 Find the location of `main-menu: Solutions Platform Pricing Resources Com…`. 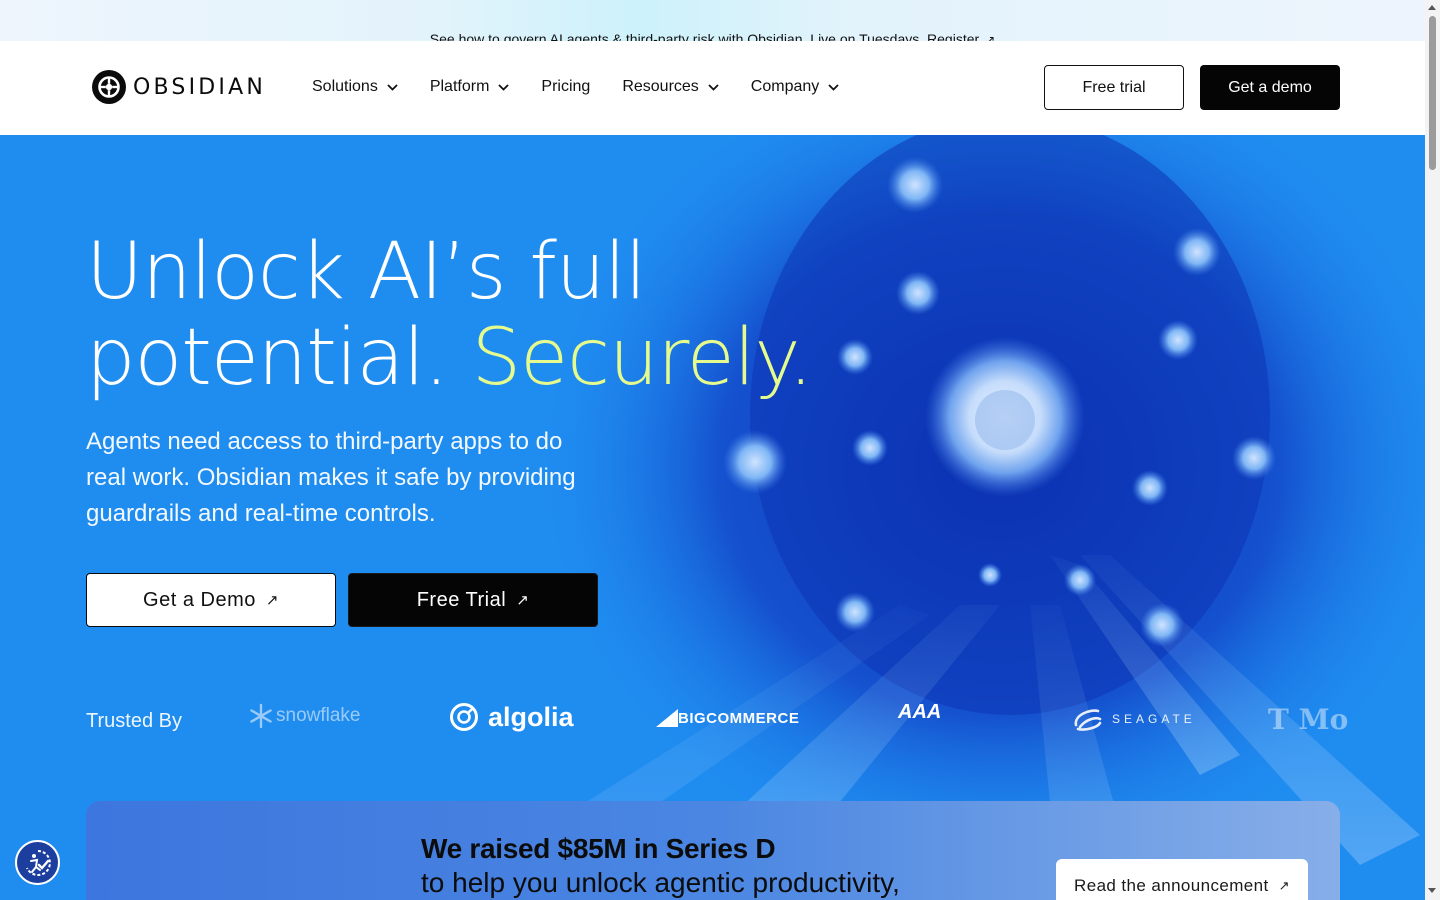

main-menu: Solutions Platform Pricing Resources Com… is located at coordinates (591, 87).